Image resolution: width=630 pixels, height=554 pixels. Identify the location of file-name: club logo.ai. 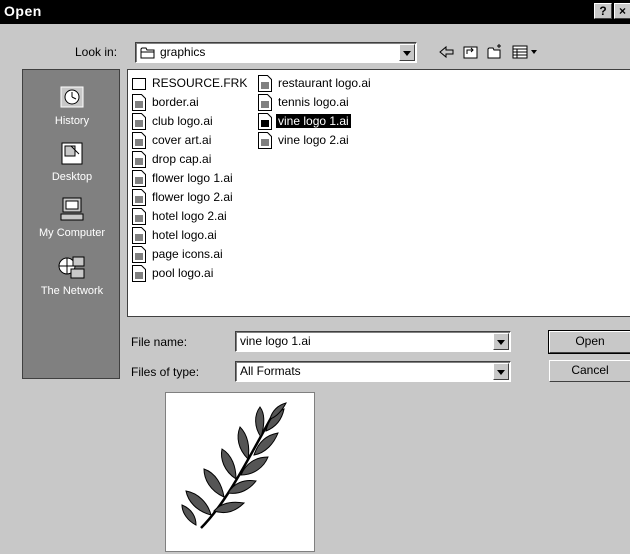
(182, 121).